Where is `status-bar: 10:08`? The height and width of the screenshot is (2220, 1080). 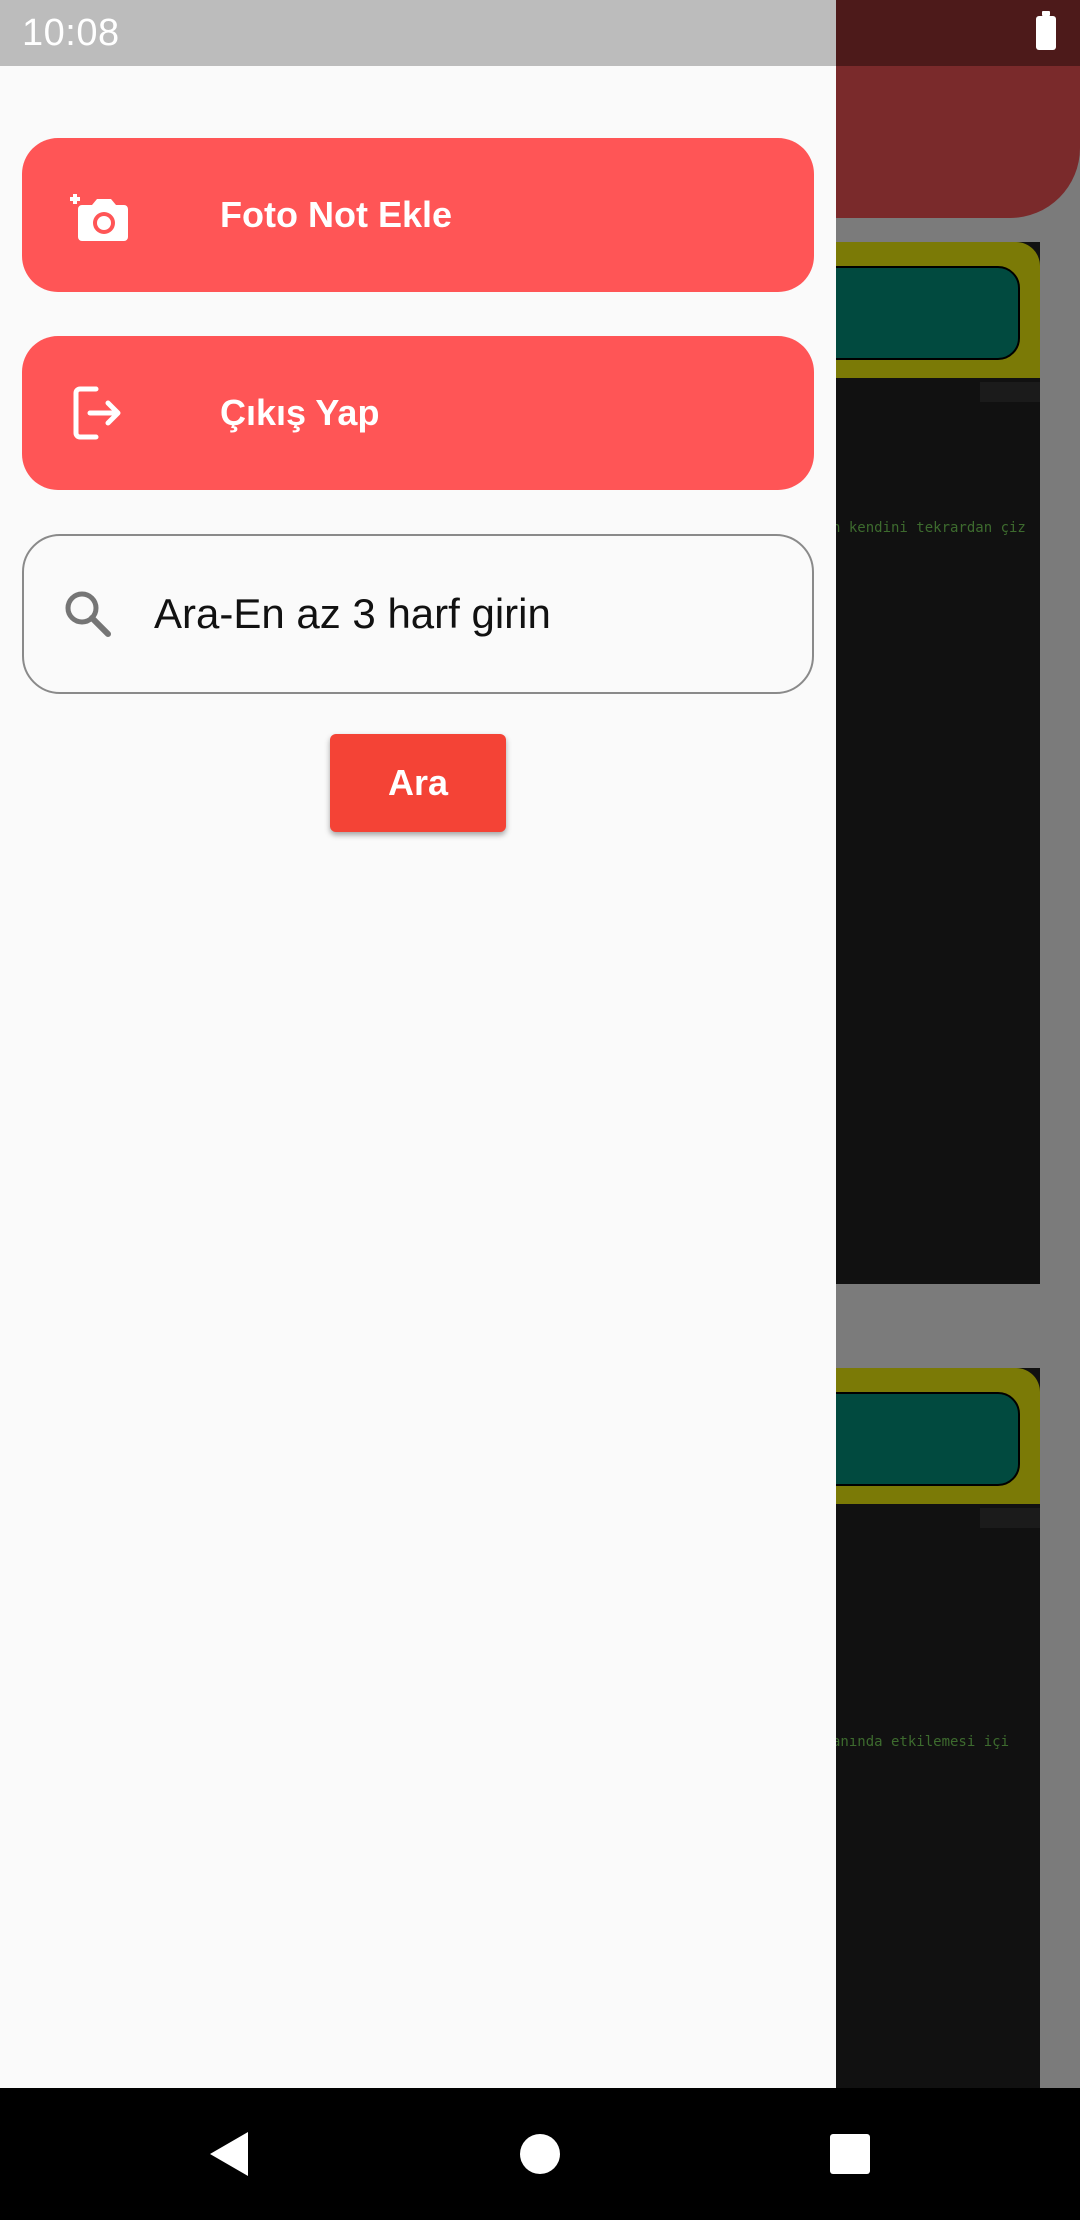 status-bar: 10:08 is located at coordinates (540, 33).